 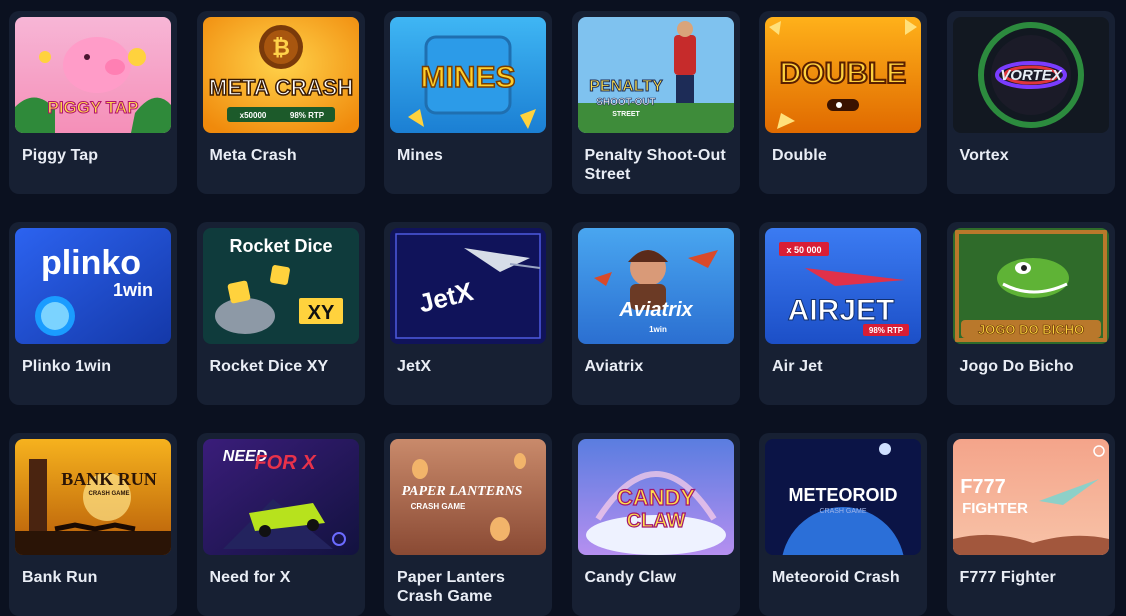 What do you see at coordinates (655, 75) in the screenshot?
I see `game-thumbnail: PENALTY SHOOT-OUT STREET` at bounding box center [655, 75].